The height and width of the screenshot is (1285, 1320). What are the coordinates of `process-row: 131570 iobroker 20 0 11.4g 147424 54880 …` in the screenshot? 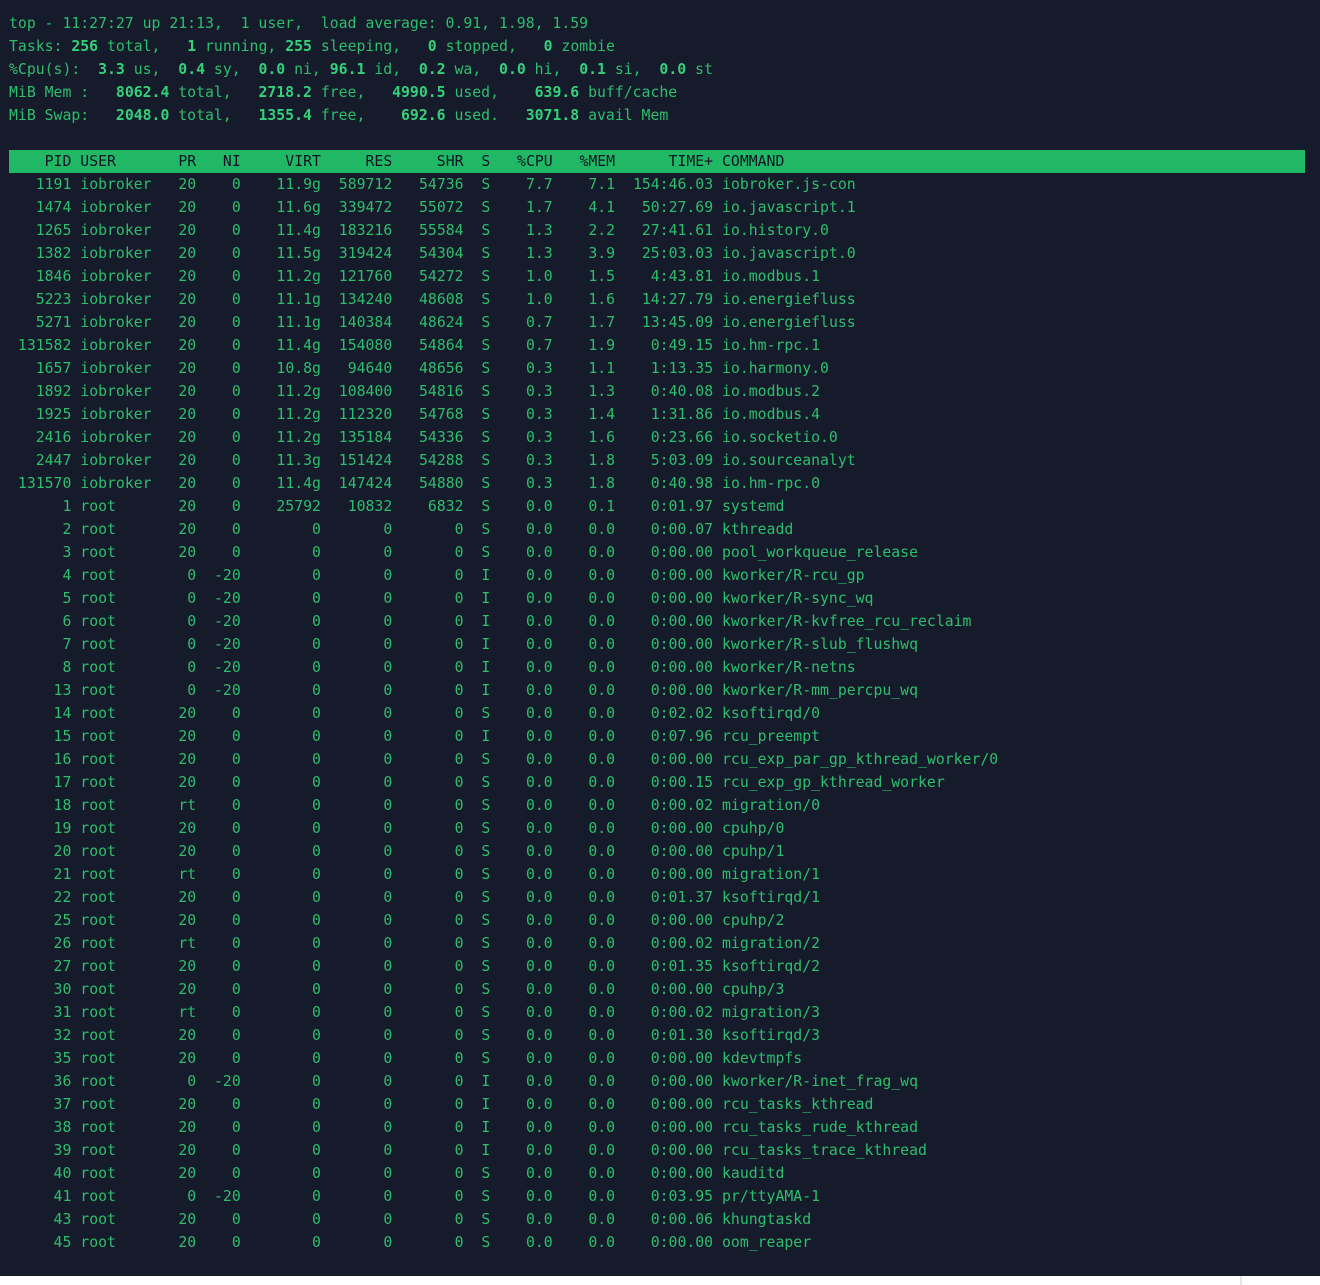 It's located at (414, 483).